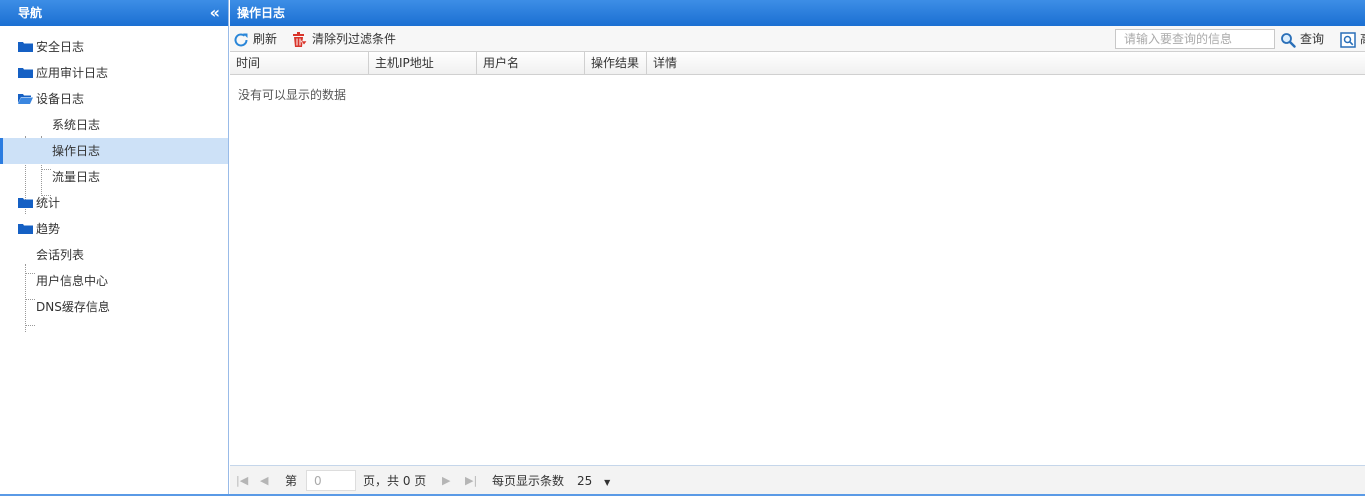 The image size is (1365, 496). What do you see at coordinates (585, 481) in the screenshot?
I see `page-size-value: 25` at bounding box center [585, 481].